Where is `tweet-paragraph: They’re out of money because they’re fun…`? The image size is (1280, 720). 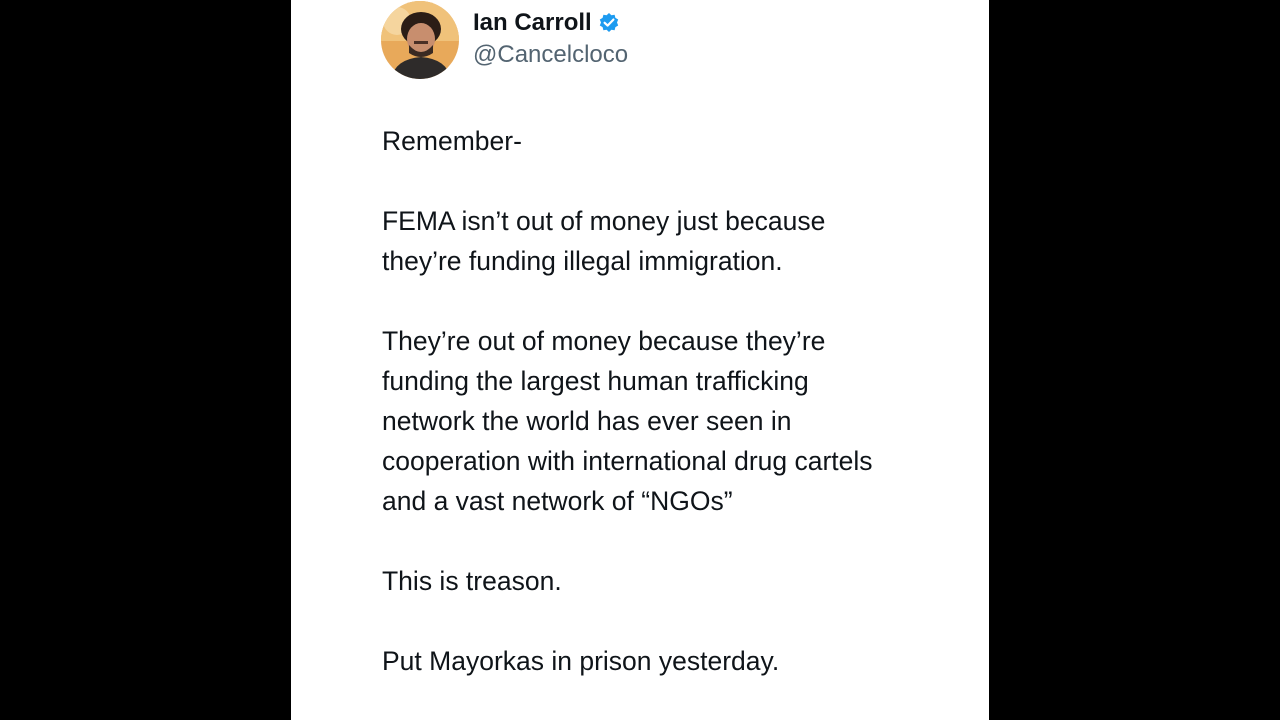 tweet-paragraph: They’re out of money because they’re fun… is located at coordinates (627, 421).